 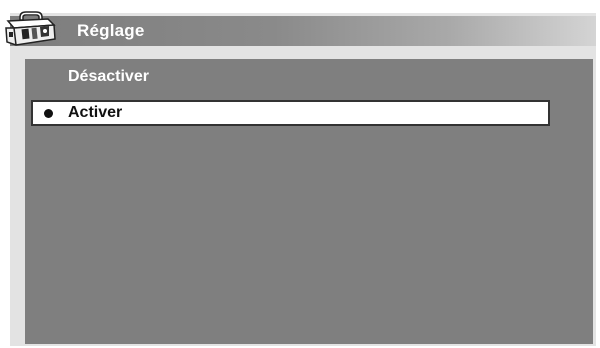 What do you see at coordinates (290, 77) in the screenshot?
I see `option-desactiver: Désactiver` at bounding box center [290, 77].